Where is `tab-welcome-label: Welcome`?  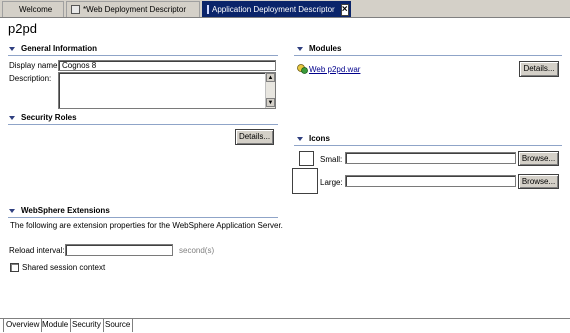
tab-welcome-label: Welcome is located at coordinates (36, 9).